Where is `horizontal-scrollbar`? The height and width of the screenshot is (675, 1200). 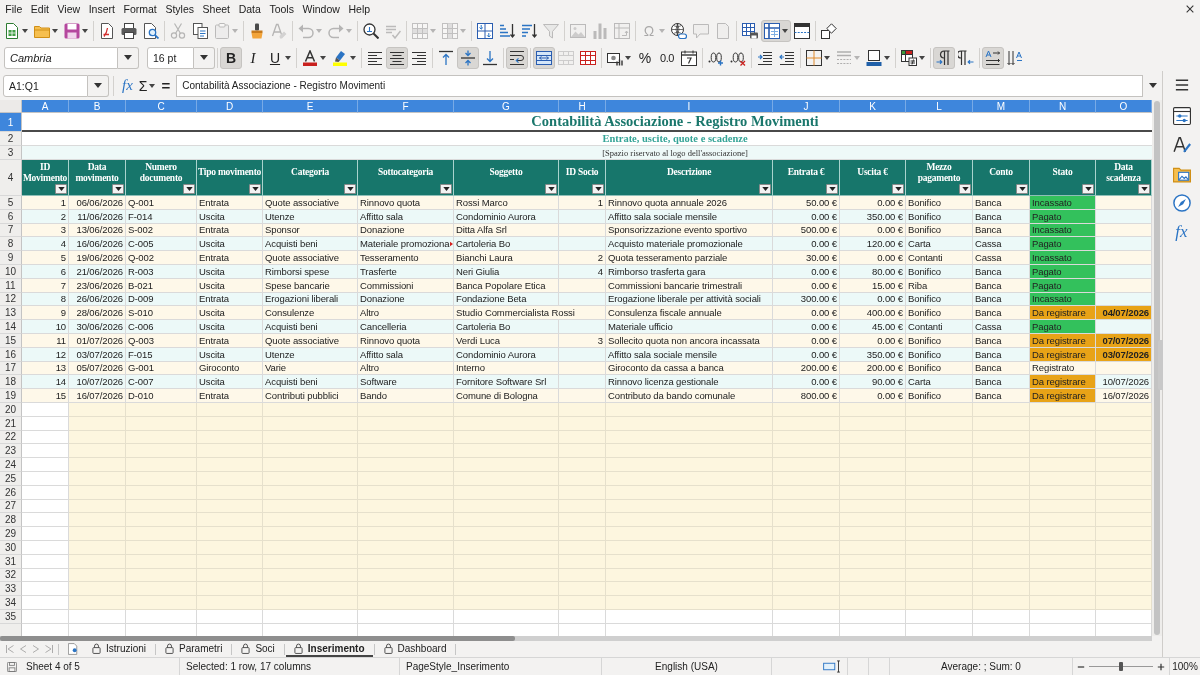 horizontal-scrollbar is located at coordinates (576, 638).